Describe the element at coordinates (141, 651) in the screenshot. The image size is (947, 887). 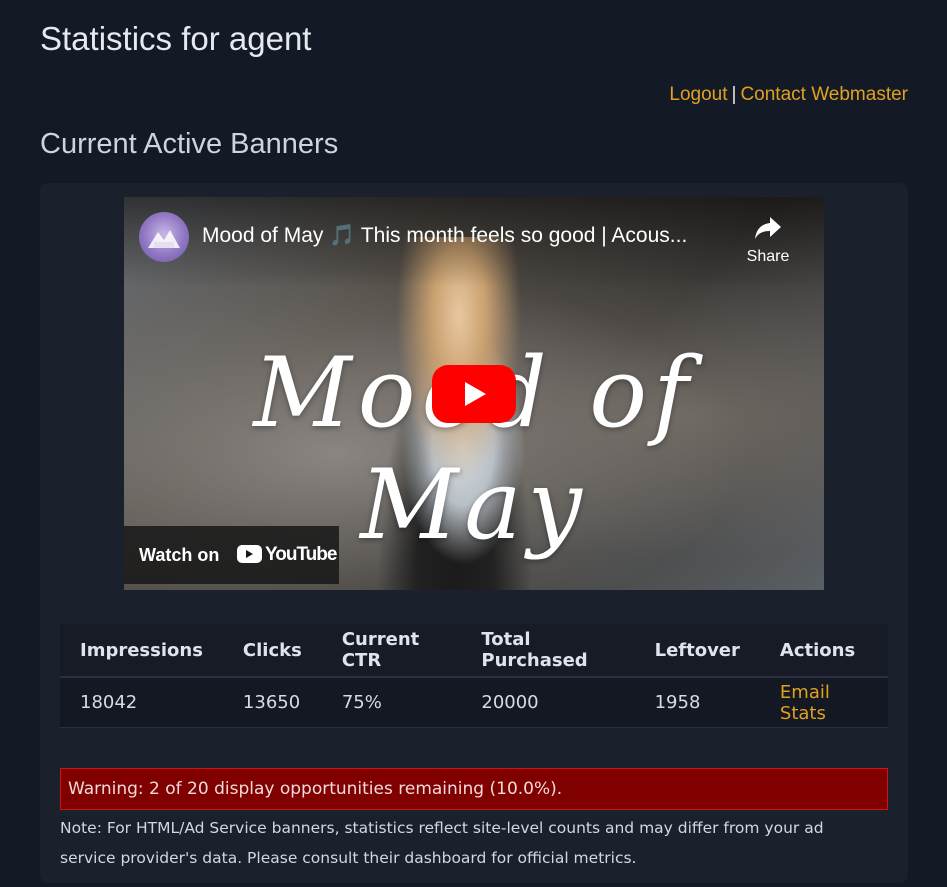
I see `header-impressions: Impressions` at that location.